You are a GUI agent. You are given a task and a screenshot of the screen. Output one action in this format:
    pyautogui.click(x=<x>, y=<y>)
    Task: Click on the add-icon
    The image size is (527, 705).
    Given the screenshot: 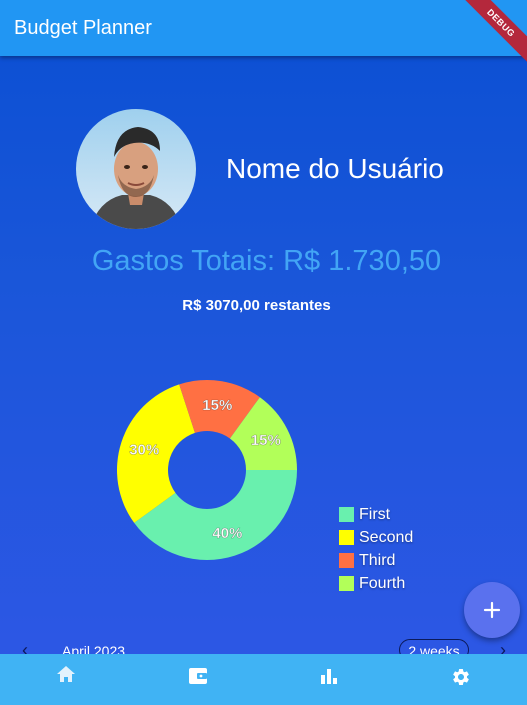 What is the action you would take?
    pyautogui.click(x=492, y=610)
    